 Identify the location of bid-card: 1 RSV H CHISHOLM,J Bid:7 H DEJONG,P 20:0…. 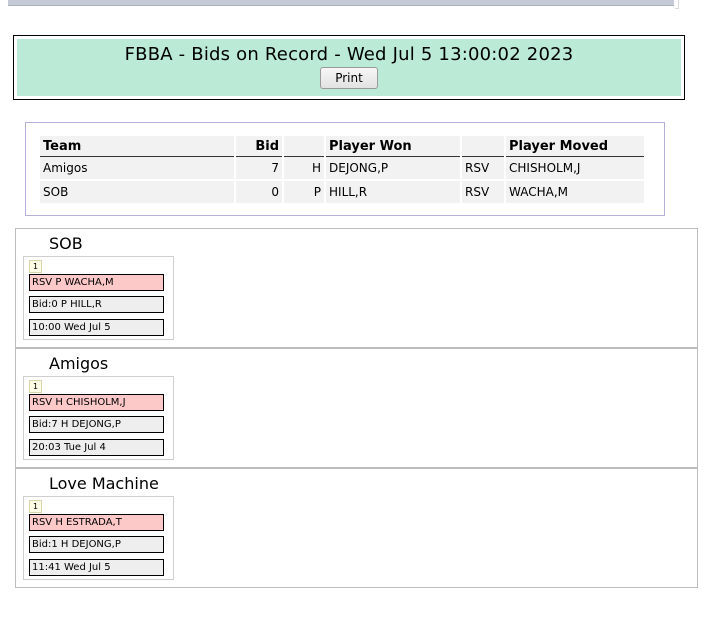
(98, 418).